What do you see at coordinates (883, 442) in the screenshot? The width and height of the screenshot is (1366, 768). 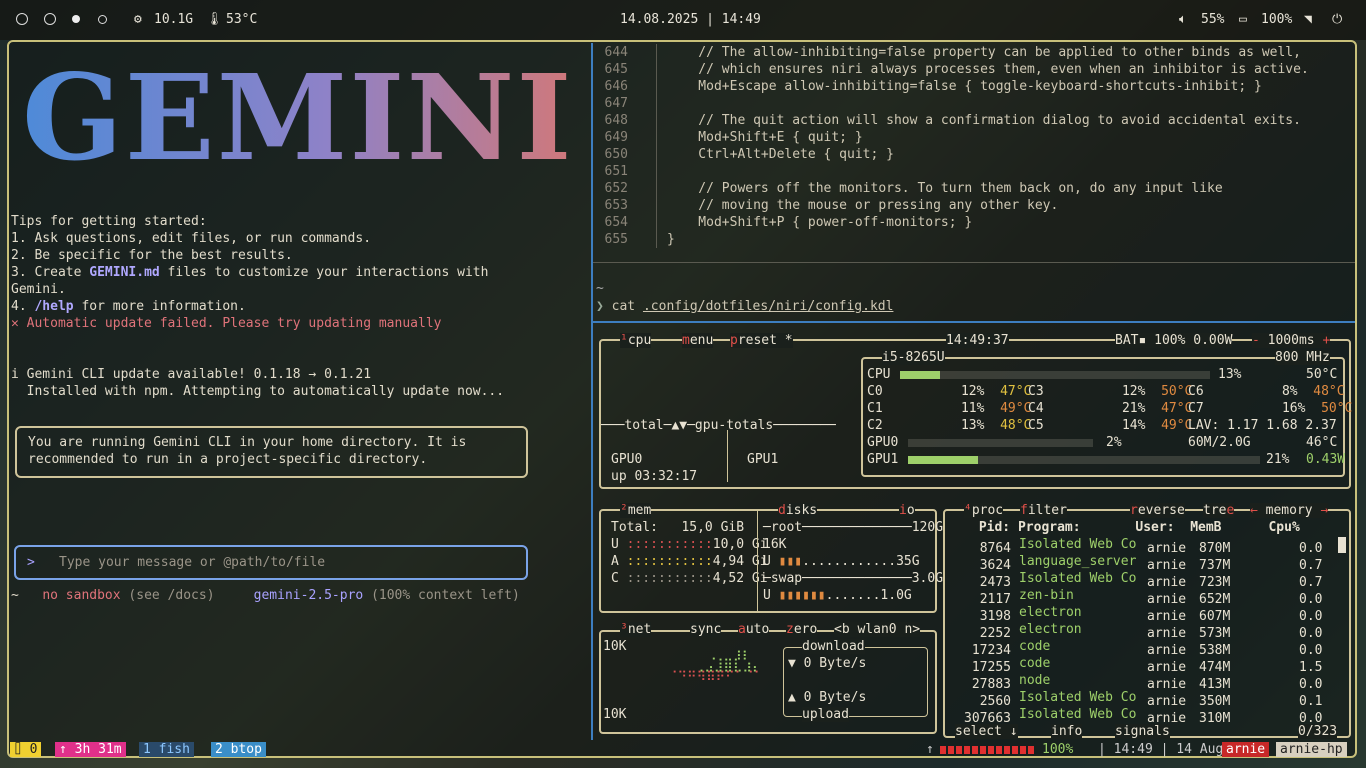 I see `gpu0-label: GPU0` at bounding box center [883, 442].